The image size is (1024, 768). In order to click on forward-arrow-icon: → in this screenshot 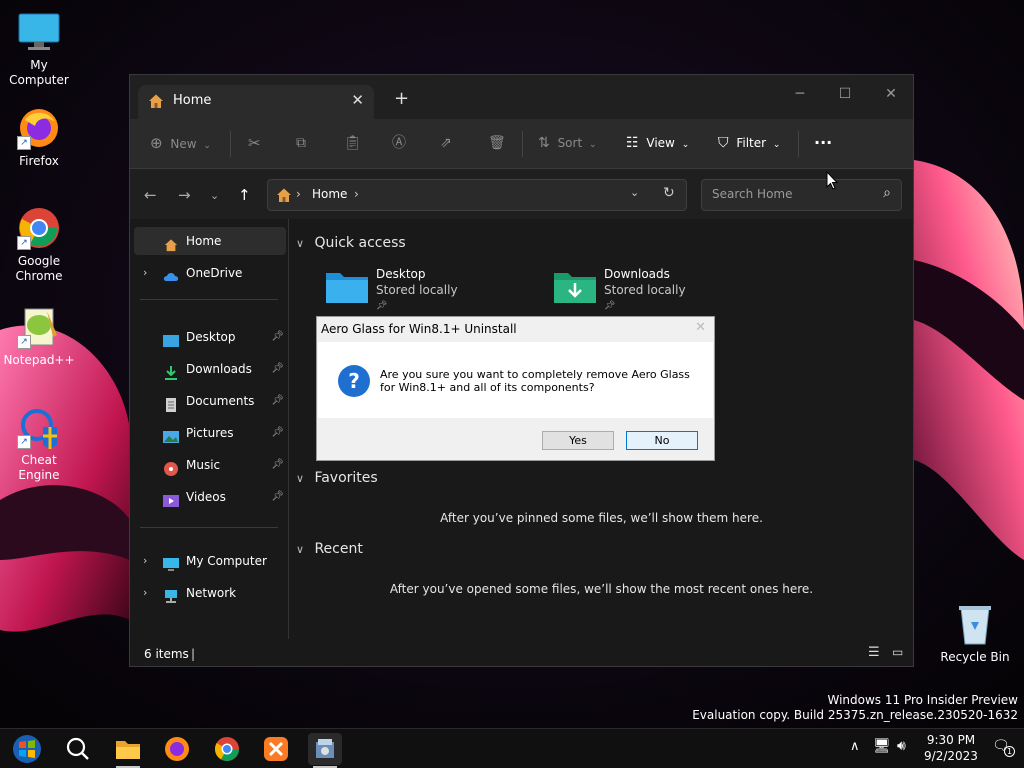, I will do `click(184, 195)`.